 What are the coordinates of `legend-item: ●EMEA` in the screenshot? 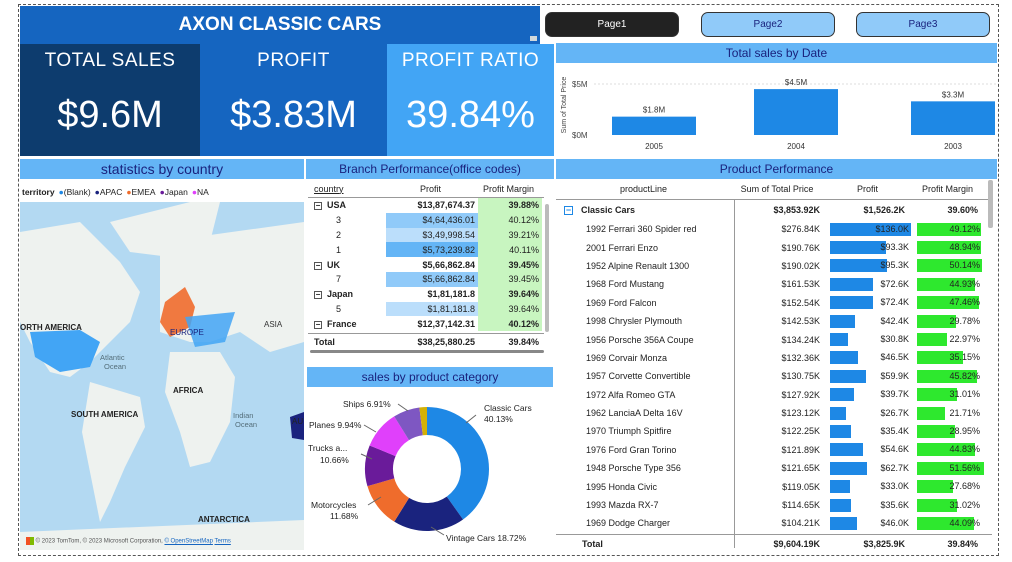 It's located at (141, 192).